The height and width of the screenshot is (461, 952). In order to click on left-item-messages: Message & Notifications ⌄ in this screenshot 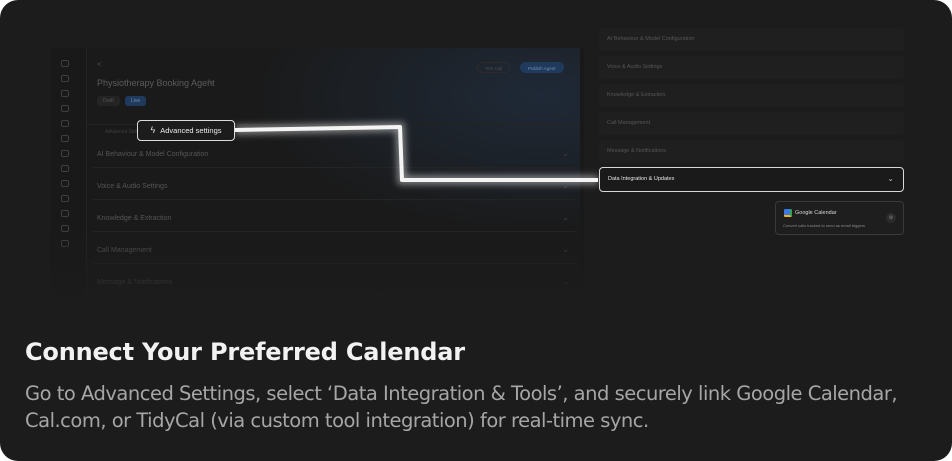, I will do `click(334, 283)`.